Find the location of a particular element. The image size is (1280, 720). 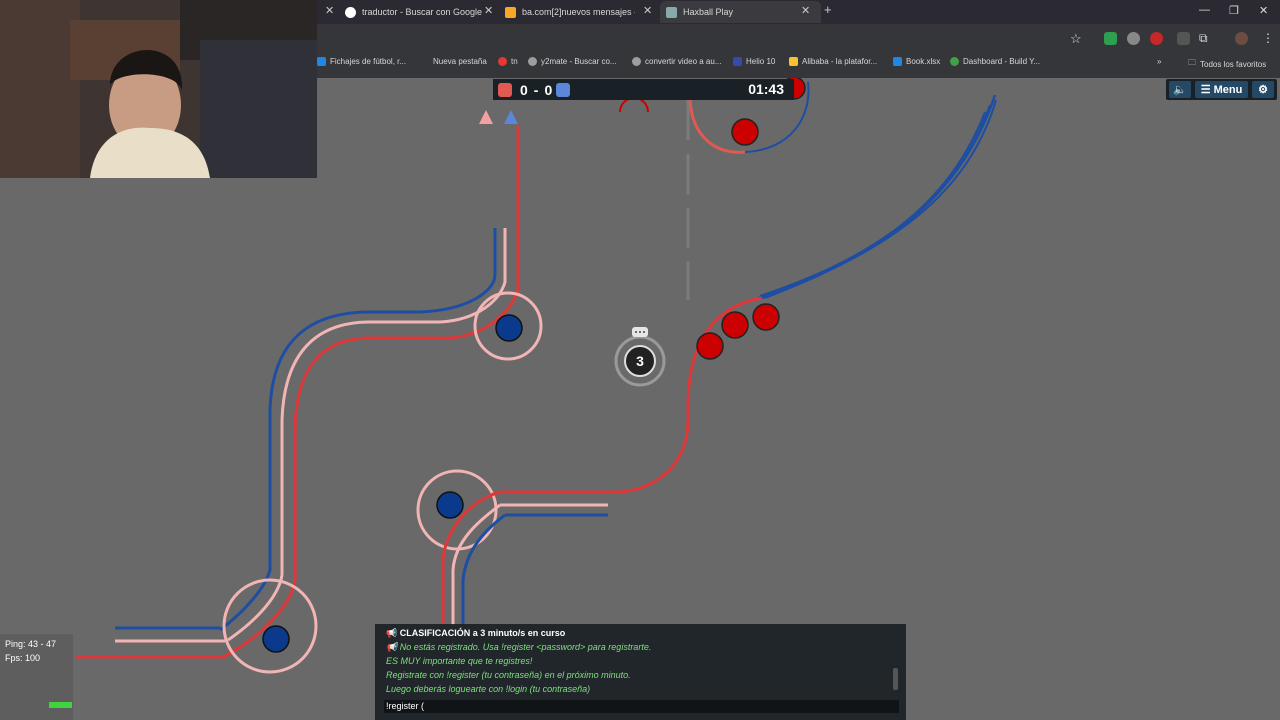

webcam-image is located at coordinates (158, 89).